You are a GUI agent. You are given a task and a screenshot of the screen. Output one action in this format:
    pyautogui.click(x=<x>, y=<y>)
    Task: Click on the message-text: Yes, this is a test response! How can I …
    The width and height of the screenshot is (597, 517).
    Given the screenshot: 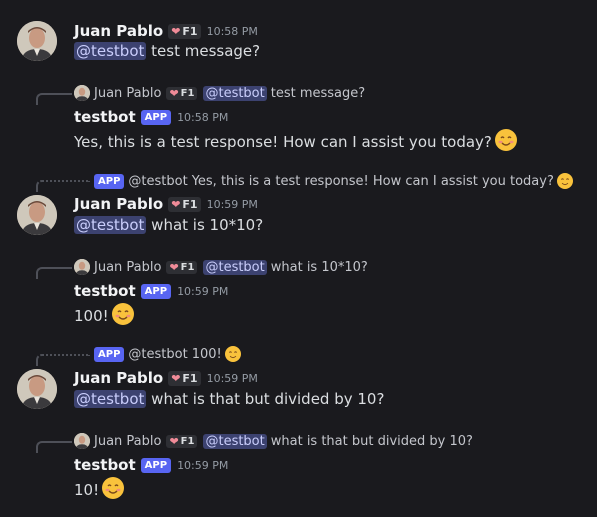 What is the action you would take?
    pyautogui.click(x=283, y=142)
    